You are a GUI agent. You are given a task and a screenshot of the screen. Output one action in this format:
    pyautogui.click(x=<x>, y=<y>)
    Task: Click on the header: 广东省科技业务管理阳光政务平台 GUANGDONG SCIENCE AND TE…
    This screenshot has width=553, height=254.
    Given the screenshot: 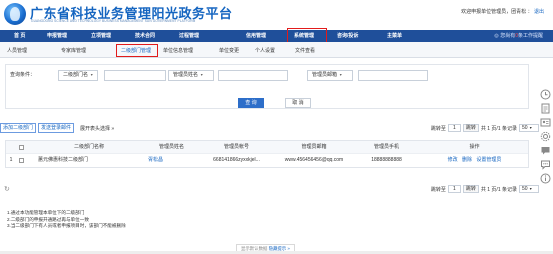 What is the action you would take?
    pyautogui.click(x=276, y=15)
    